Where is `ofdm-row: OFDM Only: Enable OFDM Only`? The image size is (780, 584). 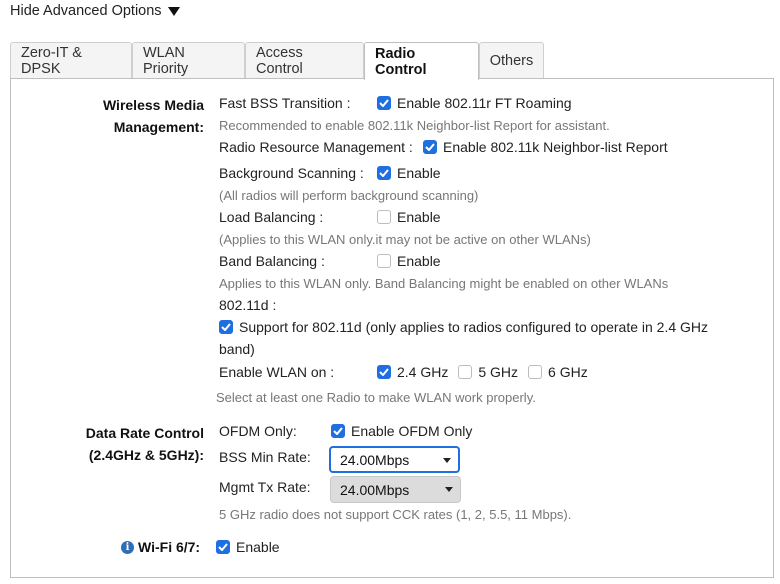
ofdm-row: OFDM Only: Enable OFDM Only is located at coordinates (345, 431).